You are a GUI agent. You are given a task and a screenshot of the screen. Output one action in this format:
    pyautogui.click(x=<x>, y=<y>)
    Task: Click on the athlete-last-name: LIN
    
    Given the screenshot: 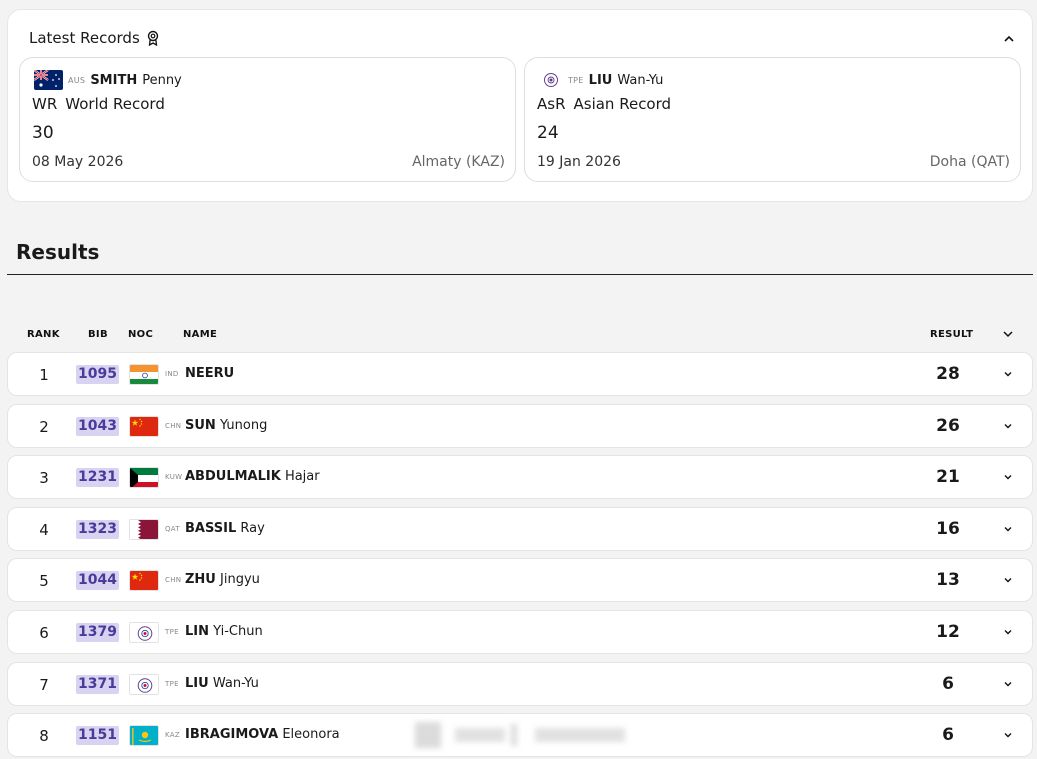 What is the action you would take?
    pyautogui.click(x=197, y=631)
    